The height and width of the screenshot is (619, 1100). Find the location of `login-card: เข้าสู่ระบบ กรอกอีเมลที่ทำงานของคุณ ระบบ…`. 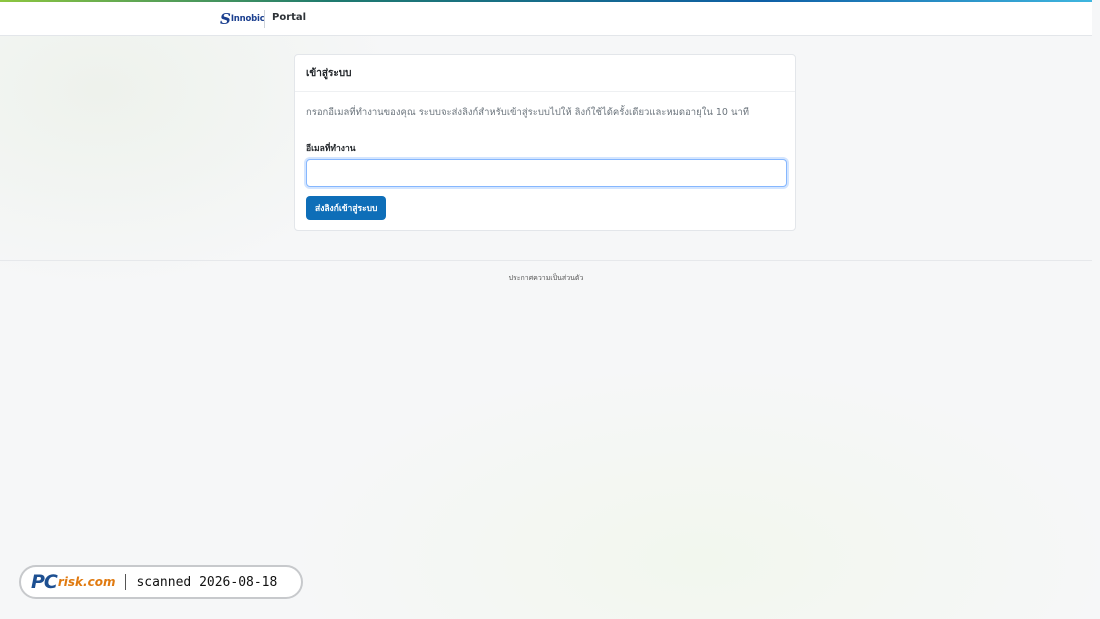

login-card: เข้าสู่ระบบ กรอกอีเมลที่ทำงานของคุณ ระบบ… is located at coordinates (545, 142).